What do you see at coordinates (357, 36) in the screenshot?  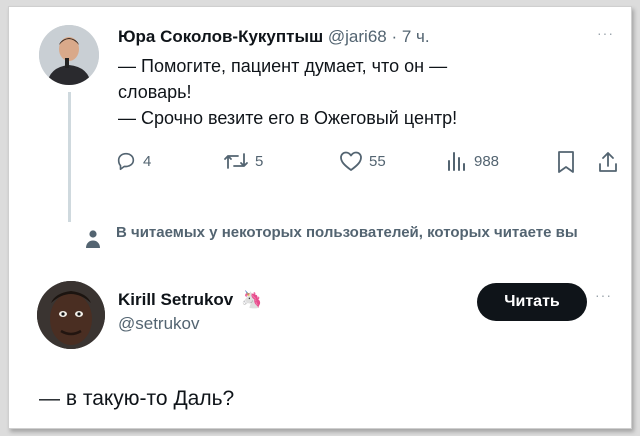 I see `author-handle: @jari68` at bounding box center [357, 36].